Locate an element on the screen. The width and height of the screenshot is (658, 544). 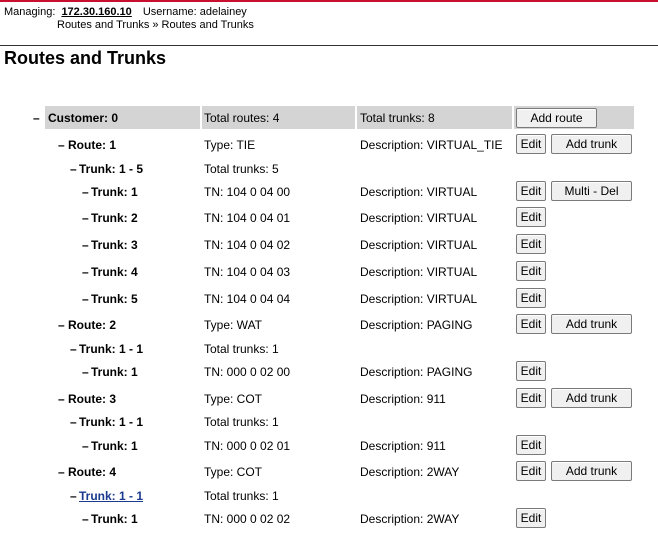
route-description: Description: 911 is located at coordinates (403, 399).